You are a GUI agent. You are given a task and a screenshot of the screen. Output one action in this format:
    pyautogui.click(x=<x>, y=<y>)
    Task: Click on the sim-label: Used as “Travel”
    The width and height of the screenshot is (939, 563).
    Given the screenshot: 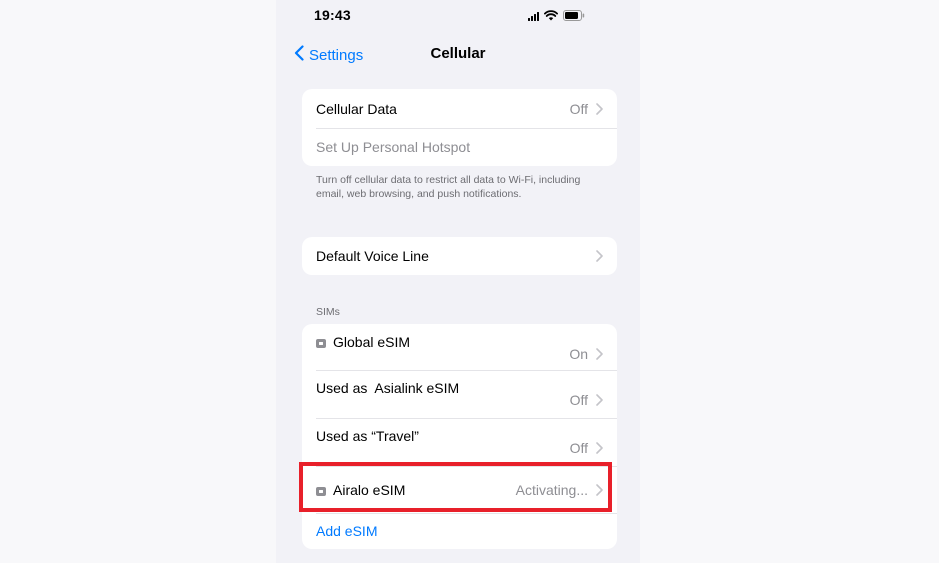 What is the action you would take?
    pyautogui.click(x=367, y=436)
    